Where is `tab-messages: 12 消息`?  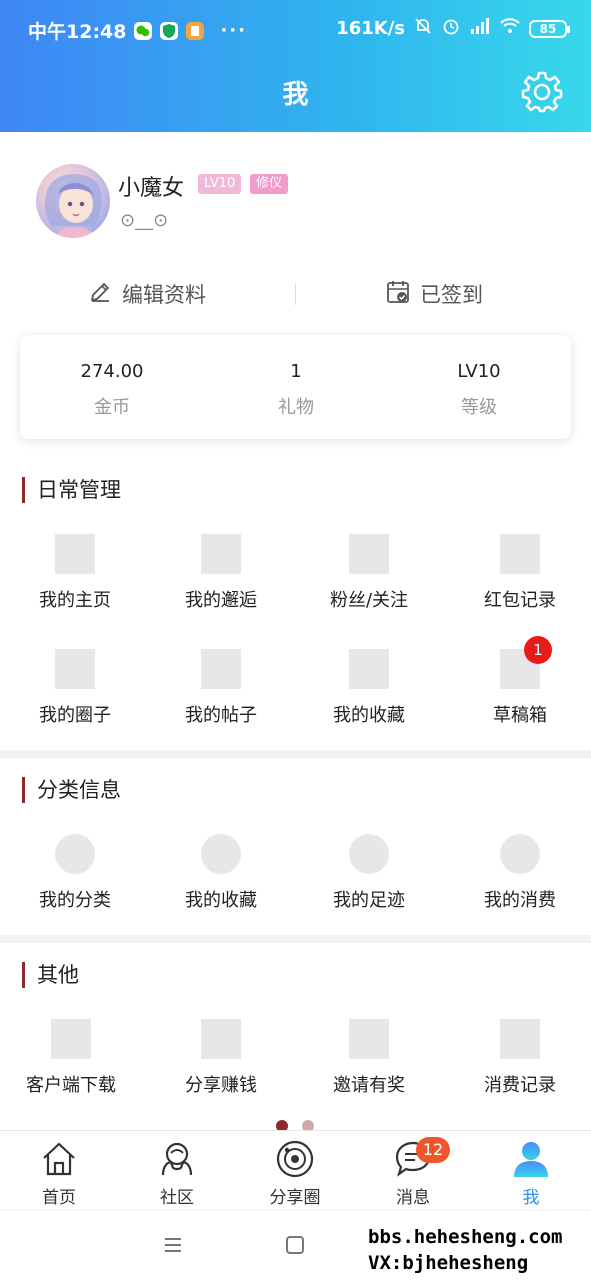
tab-messages: 12 消息 is located at coordinates (413, 1171).